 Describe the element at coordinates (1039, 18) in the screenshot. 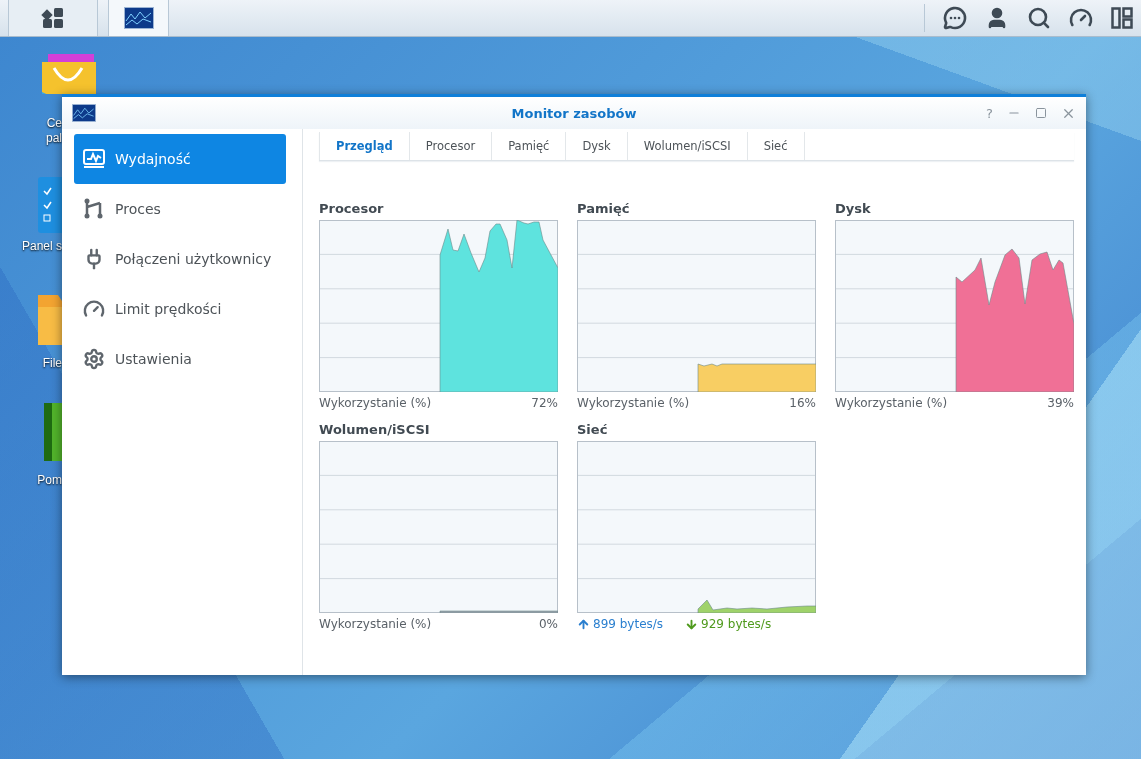

I see `search-icon` at that location.